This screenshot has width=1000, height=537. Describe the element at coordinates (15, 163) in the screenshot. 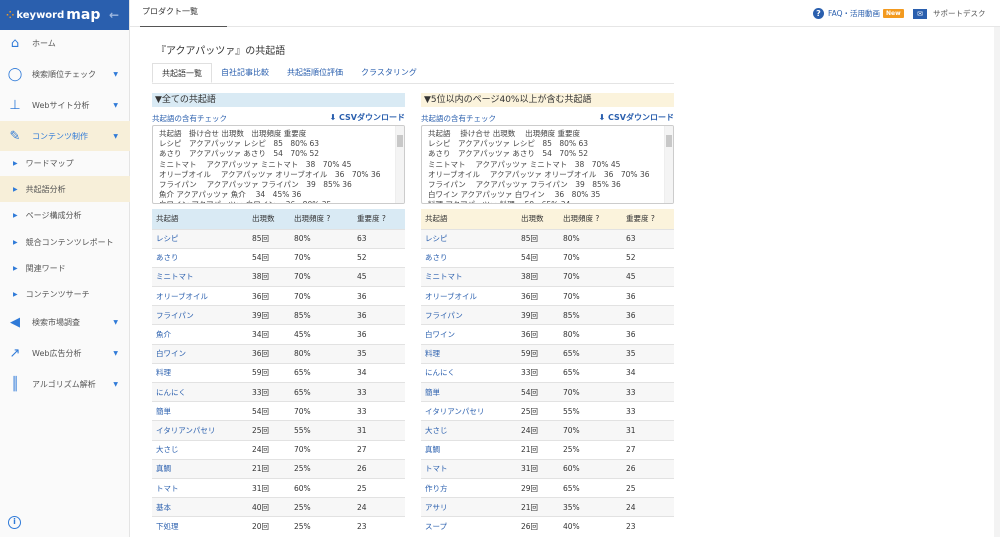

I see `caret-right-icon: ▶` at that location.